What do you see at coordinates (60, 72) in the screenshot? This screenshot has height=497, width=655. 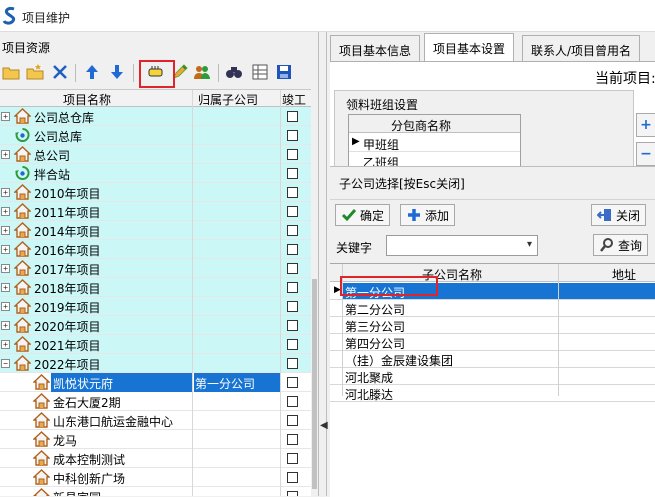 I see `delete-icon` at bounding box center [60, 72].